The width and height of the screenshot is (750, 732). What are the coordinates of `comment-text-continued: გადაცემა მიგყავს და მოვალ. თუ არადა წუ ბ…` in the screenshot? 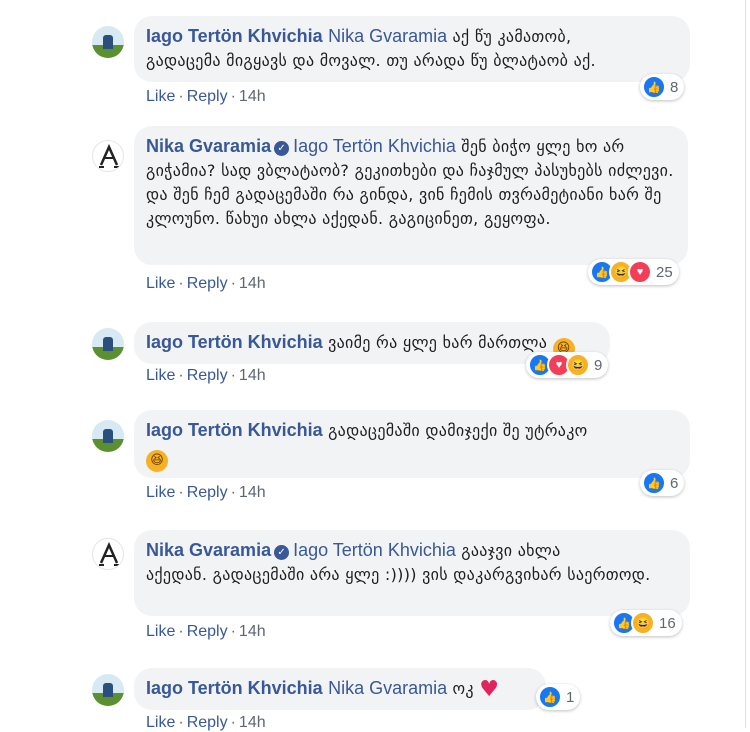 It's located at (371, 60).